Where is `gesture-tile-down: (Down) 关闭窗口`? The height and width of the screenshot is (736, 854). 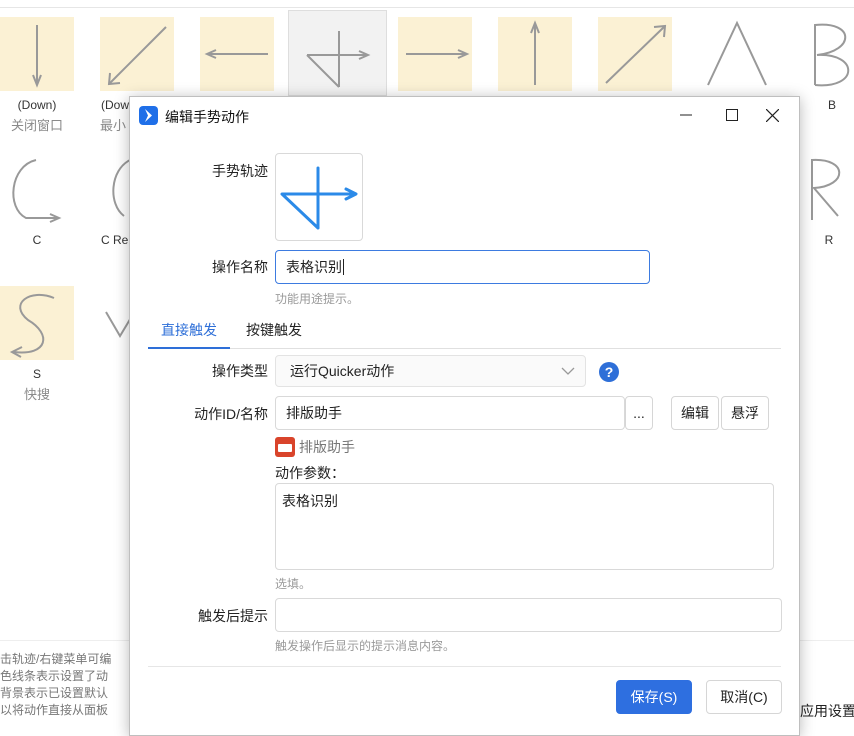 gesture-tile-down: (Down) 关闭窗口 is located at coordinates (37, 75).